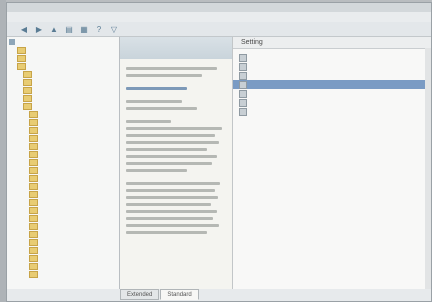  I want to click on back-icon: ◀, so click(24, 29).